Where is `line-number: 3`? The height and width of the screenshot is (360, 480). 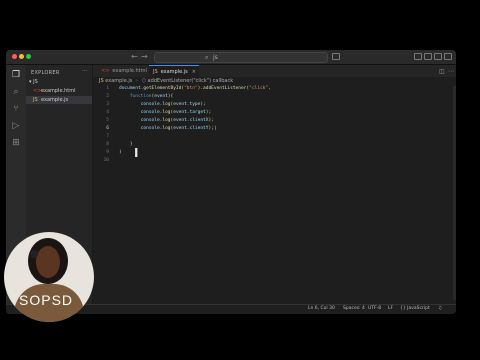 line-number: 3 is located at coordinates (107, 104).